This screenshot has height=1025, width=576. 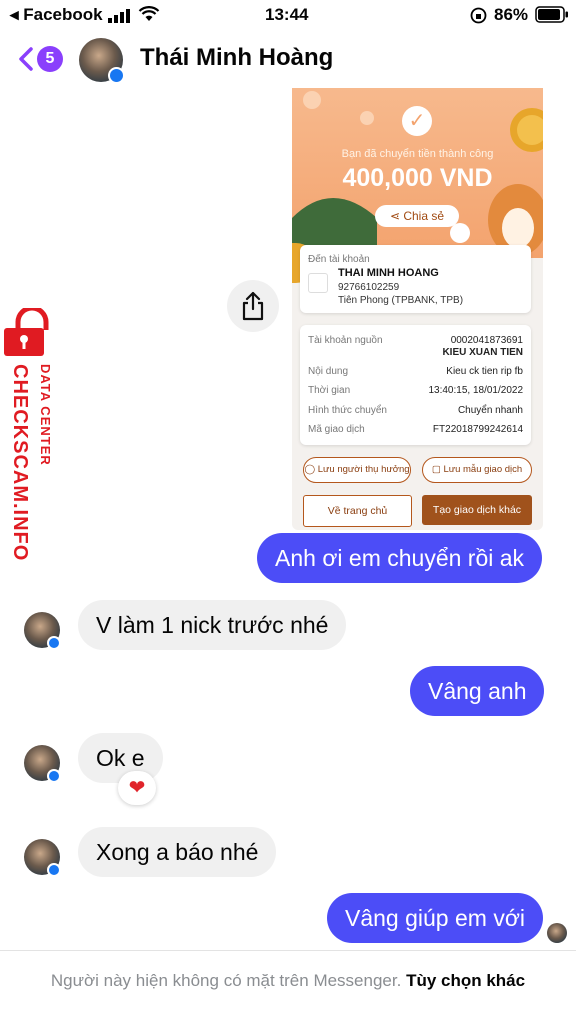 What do you see at coordinates (557, 933) in the screenshot?
I see `seen-receipt-avatar` at bounding box center [557, 933].